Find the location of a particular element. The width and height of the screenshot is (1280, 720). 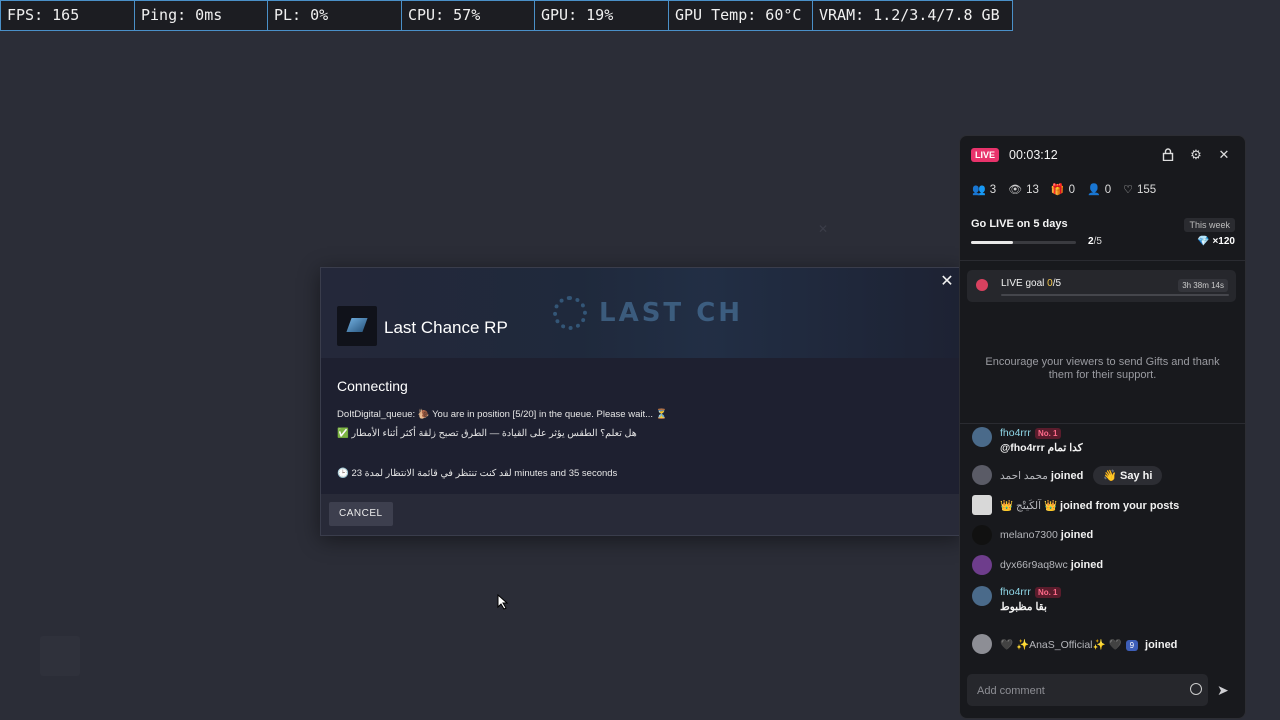

gpu-stat: GPU: 19% is located at coordinates (602, 15).